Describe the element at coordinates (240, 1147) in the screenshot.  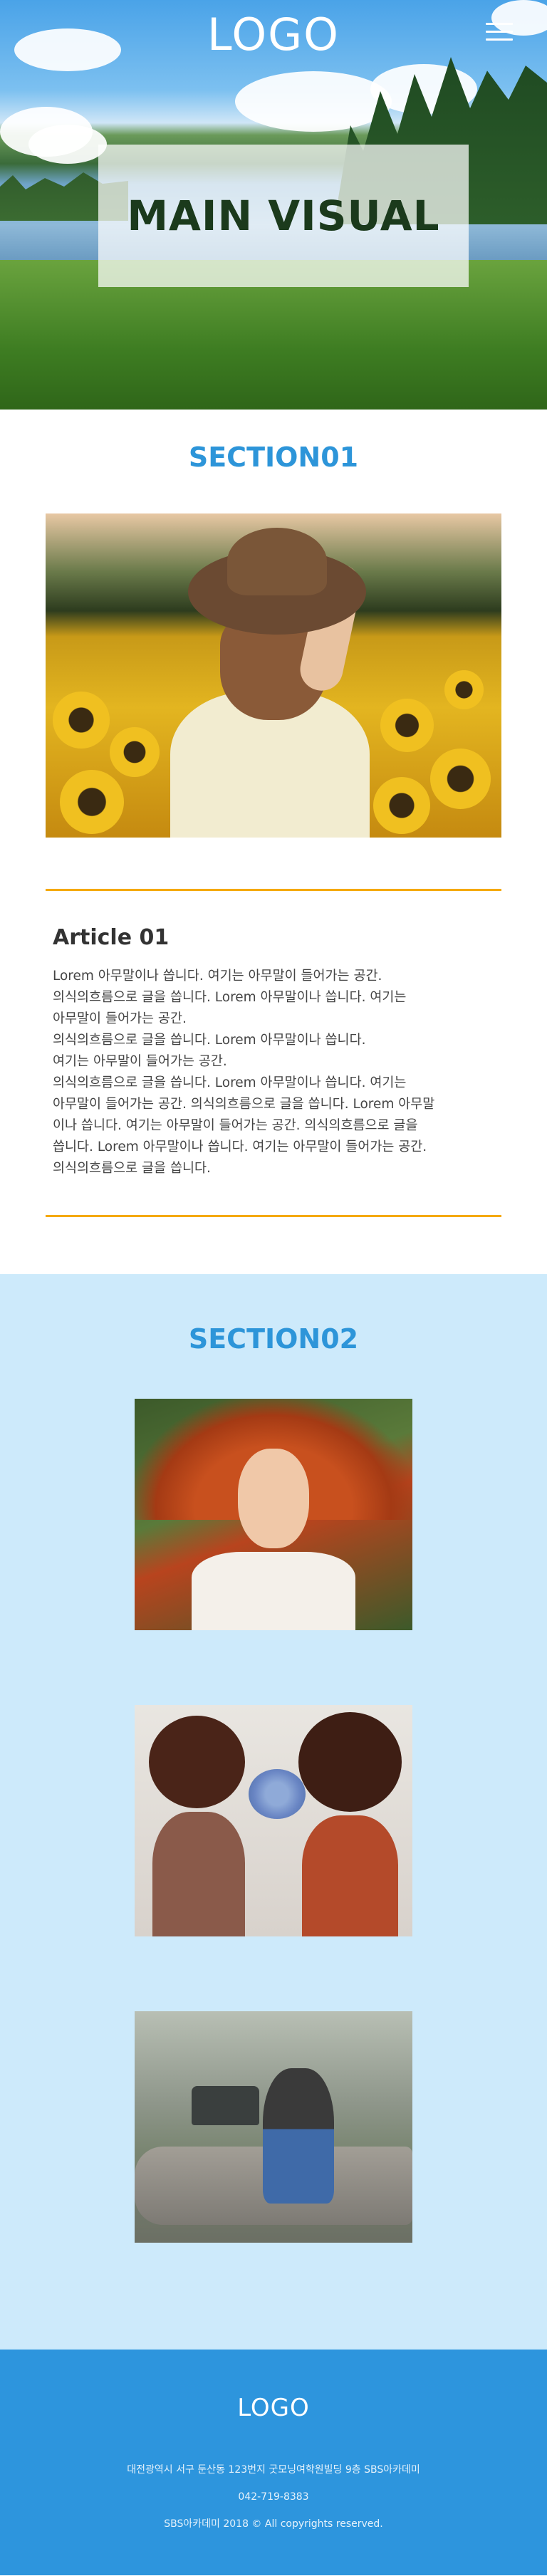
I see `article-line: 씁니다. Lorem 아무말이나 씁니다. 여기는 아무말이 들어가는 공간.` at that location.